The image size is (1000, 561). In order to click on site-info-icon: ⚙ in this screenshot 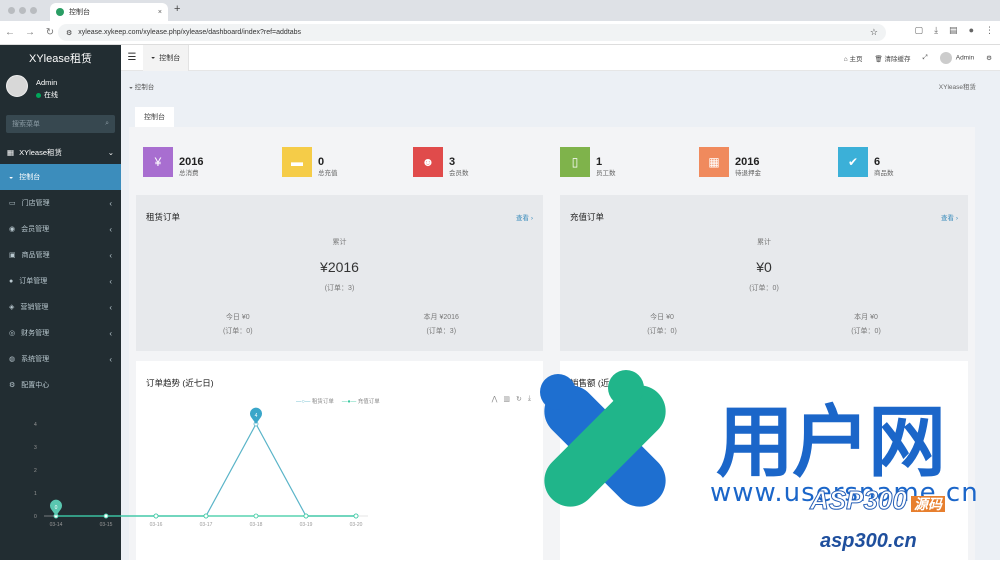, I will do `click(69, 33)`.